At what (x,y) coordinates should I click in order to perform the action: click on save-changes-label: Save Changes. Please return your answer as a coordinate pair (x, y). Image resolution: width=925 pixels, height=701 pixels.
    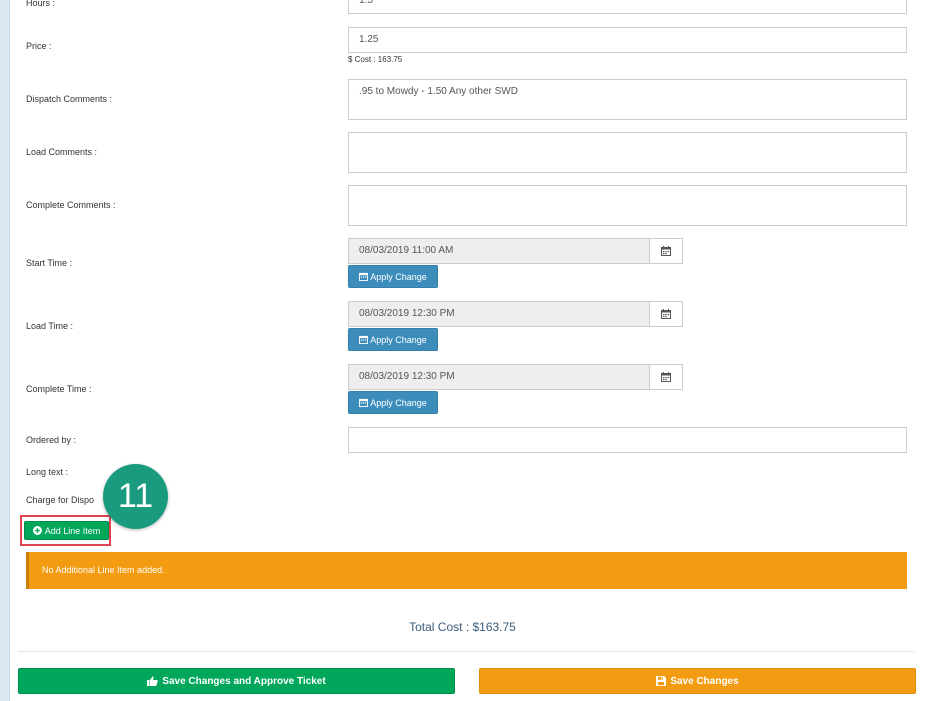
    Looking at the image, I should click on (704, 681).